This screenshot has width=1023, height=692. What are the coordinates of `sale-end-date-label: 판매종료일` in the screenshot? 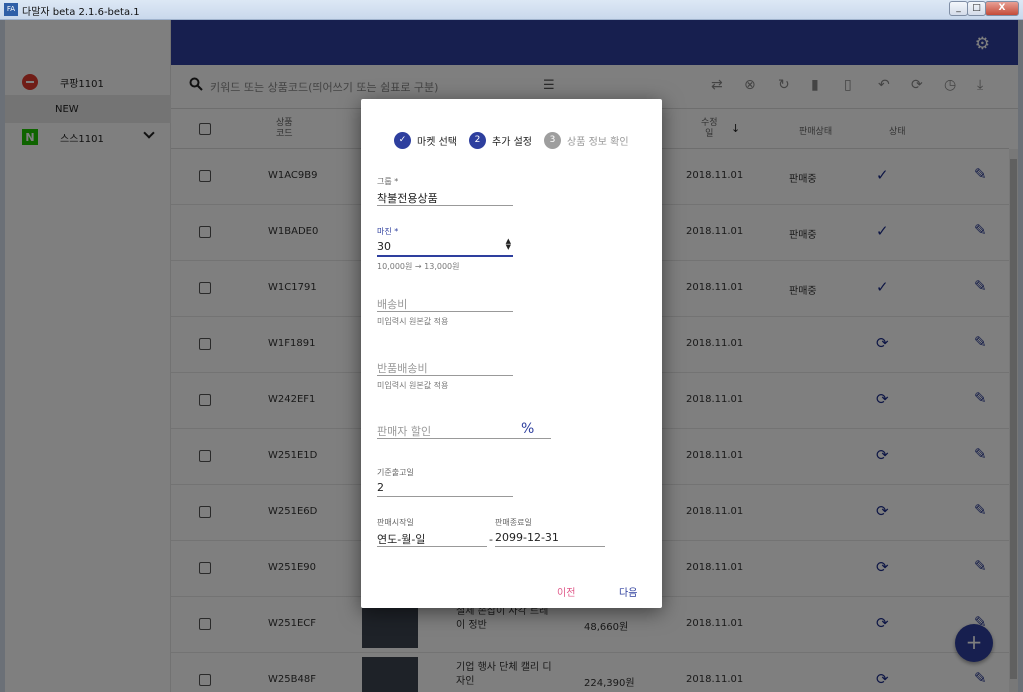 It's located at (513, 522).